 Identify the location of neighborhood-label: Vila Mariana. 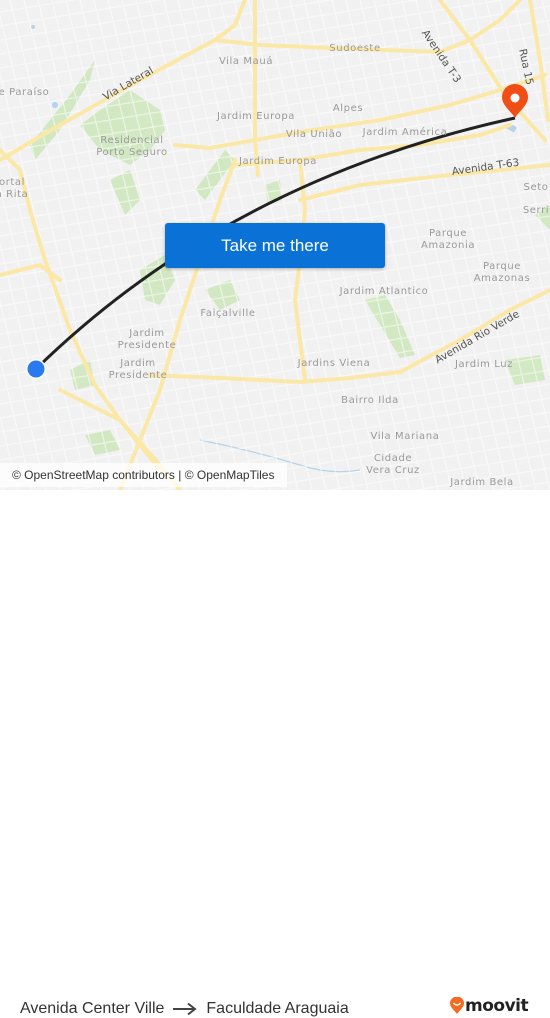
(405, 436).